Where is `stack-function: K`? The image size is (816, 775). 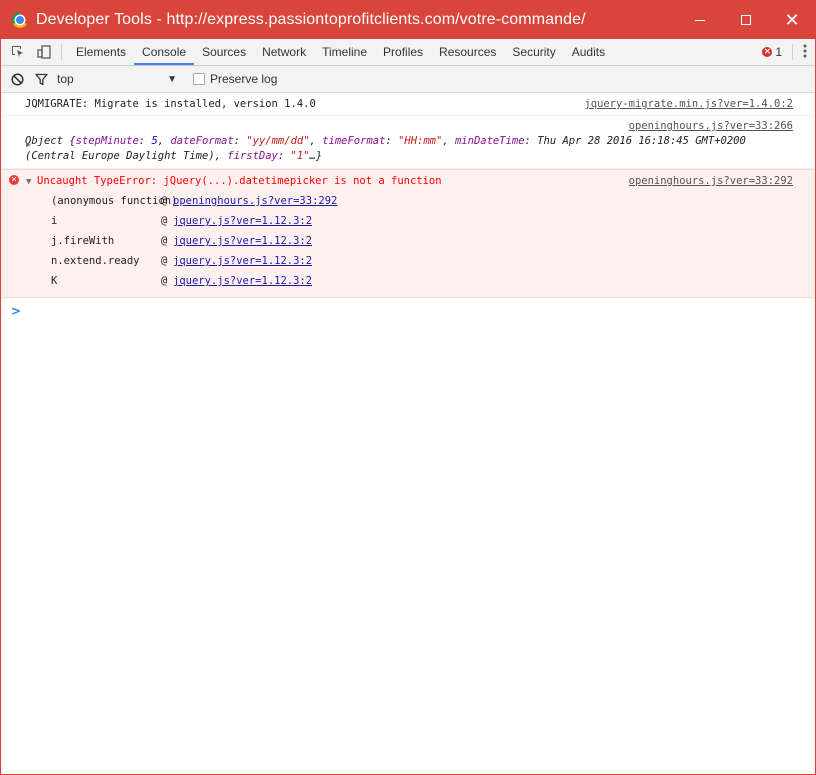
stack-function: K is located at coordinates (54, 281).